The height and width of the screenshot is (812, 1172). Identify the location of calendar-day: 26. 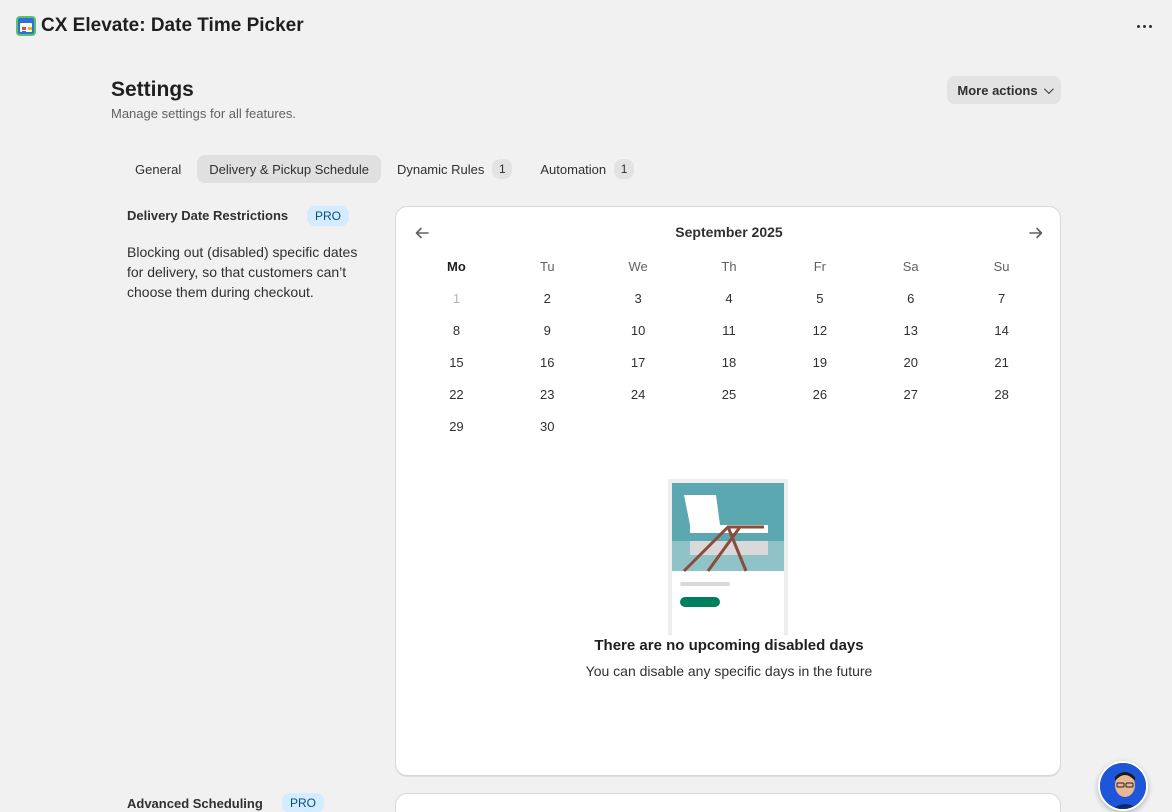
(819, 394).